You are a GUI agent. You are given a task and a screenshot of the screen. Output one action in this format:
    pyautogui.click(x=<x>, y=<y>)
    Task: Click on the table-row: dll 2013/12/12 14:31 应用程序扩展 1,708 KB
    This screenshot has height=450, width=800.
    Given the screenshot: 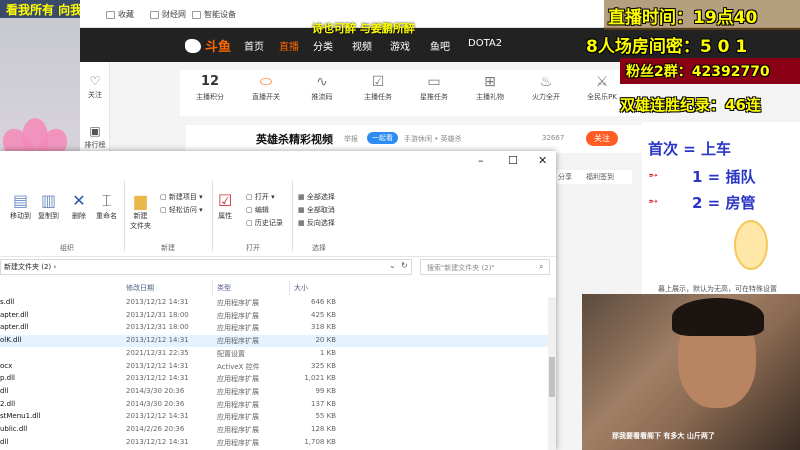 What is the action you would take?
    pyautogui.click(x=274, y=443)
    